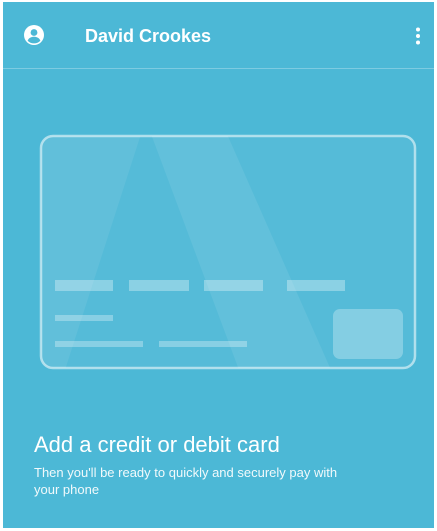 This screenshot has height=531, width=437. What do you see at coordinates (34, 35) in the screenshot?
I see `account-circle-icon` at bounding box center [34, 35].